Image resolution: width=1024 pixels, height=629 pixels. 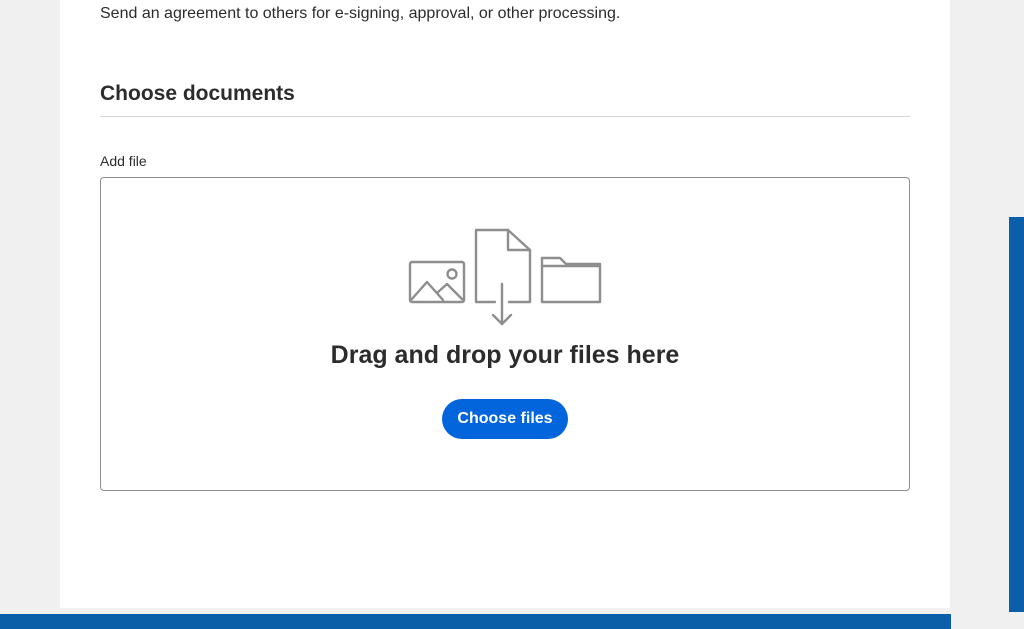 I want to click on choose-files-button: Choose files, so click(x=505, y=419).